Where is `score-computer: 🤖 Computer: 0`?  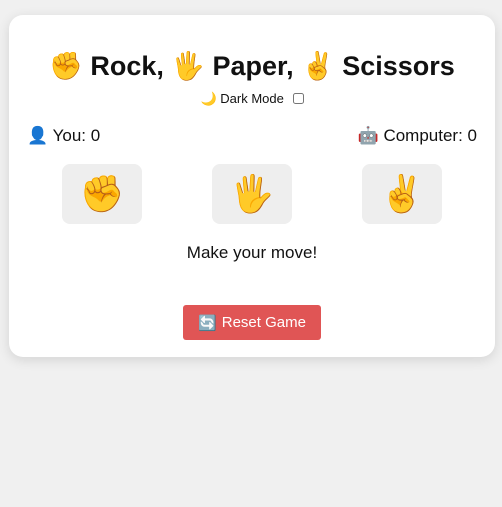 score-computer: 🤖 Computer: 0 is located at coordinates (417, 136).